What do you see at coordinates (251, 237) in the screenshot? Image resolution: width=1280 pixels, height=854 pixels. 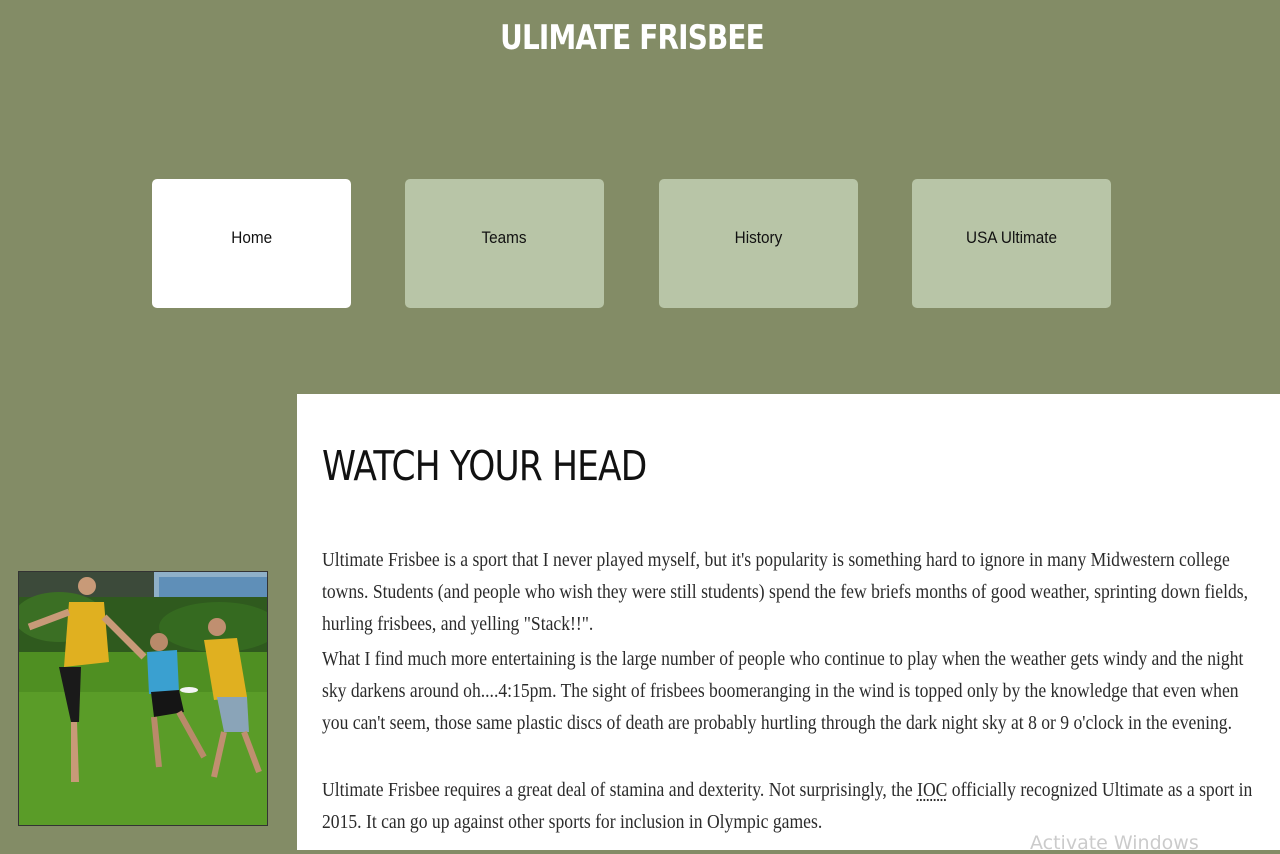 I see `nav-home-label: Home` at bounding box center [251, 237].